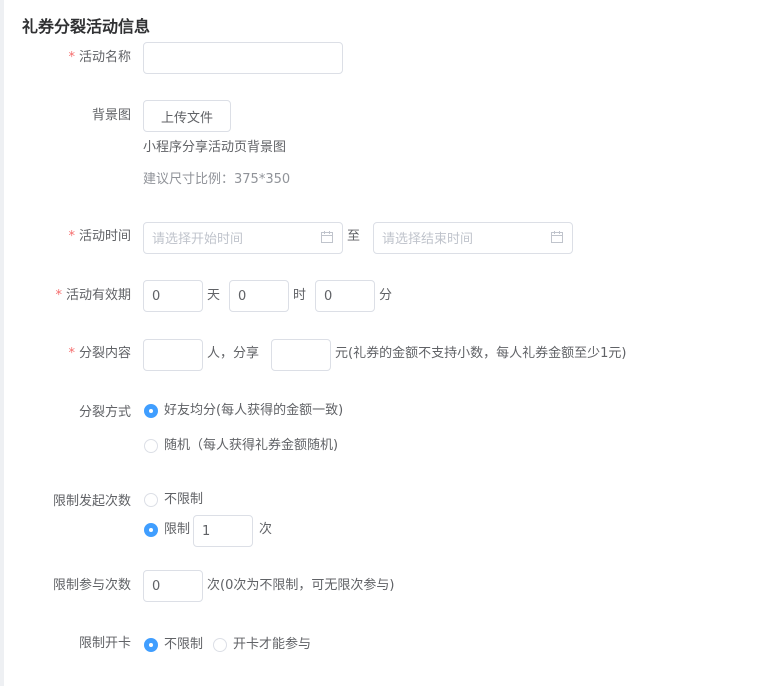 This screenshot has height=686, width=781. Describe the element at coordinates (462, 239) in the screenshot. I see `end-time-input` at that location.